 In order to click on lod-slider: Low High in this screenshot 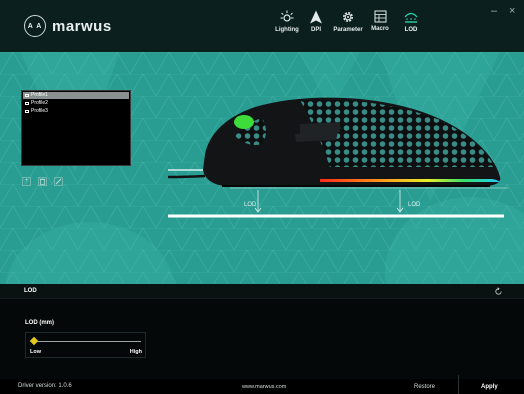, I will do `click(85, 345)`.